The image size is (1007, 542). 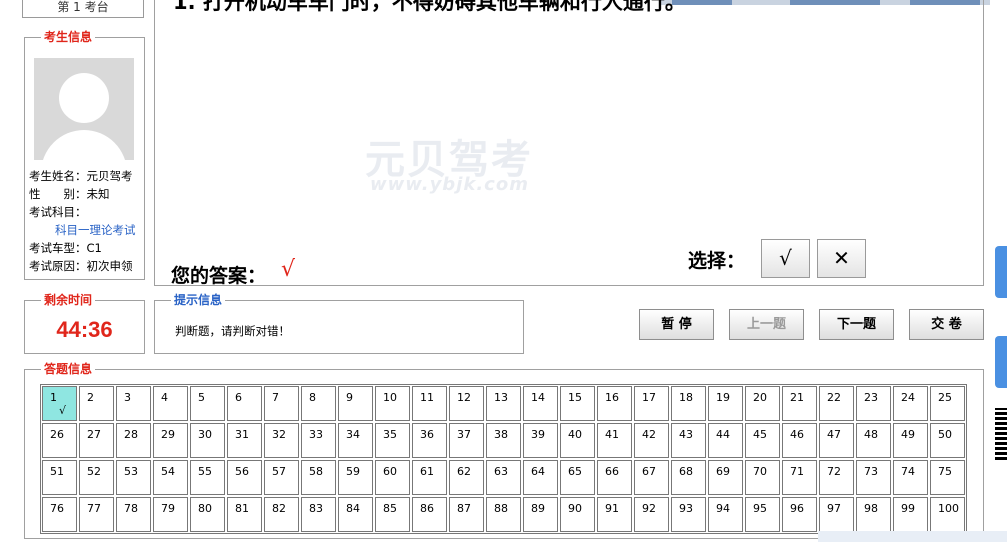 What do you see at coordinates (133, 477) in the screenshot?
I see `question-cell: 53` at bounding box center [133, 477].